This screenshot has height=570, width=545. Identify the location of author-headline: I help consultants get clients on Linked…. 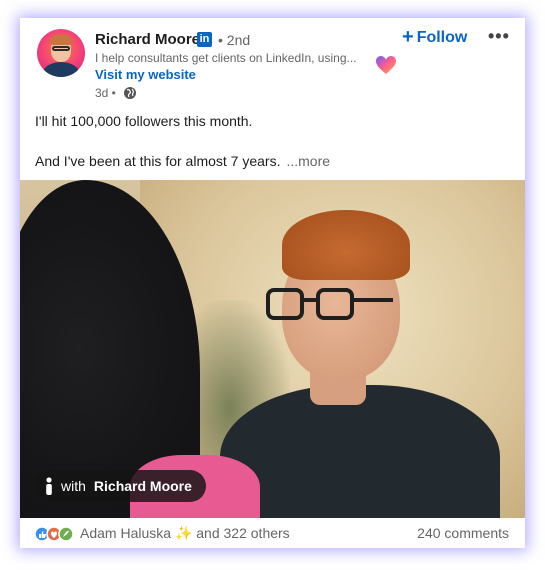
(226, 58).